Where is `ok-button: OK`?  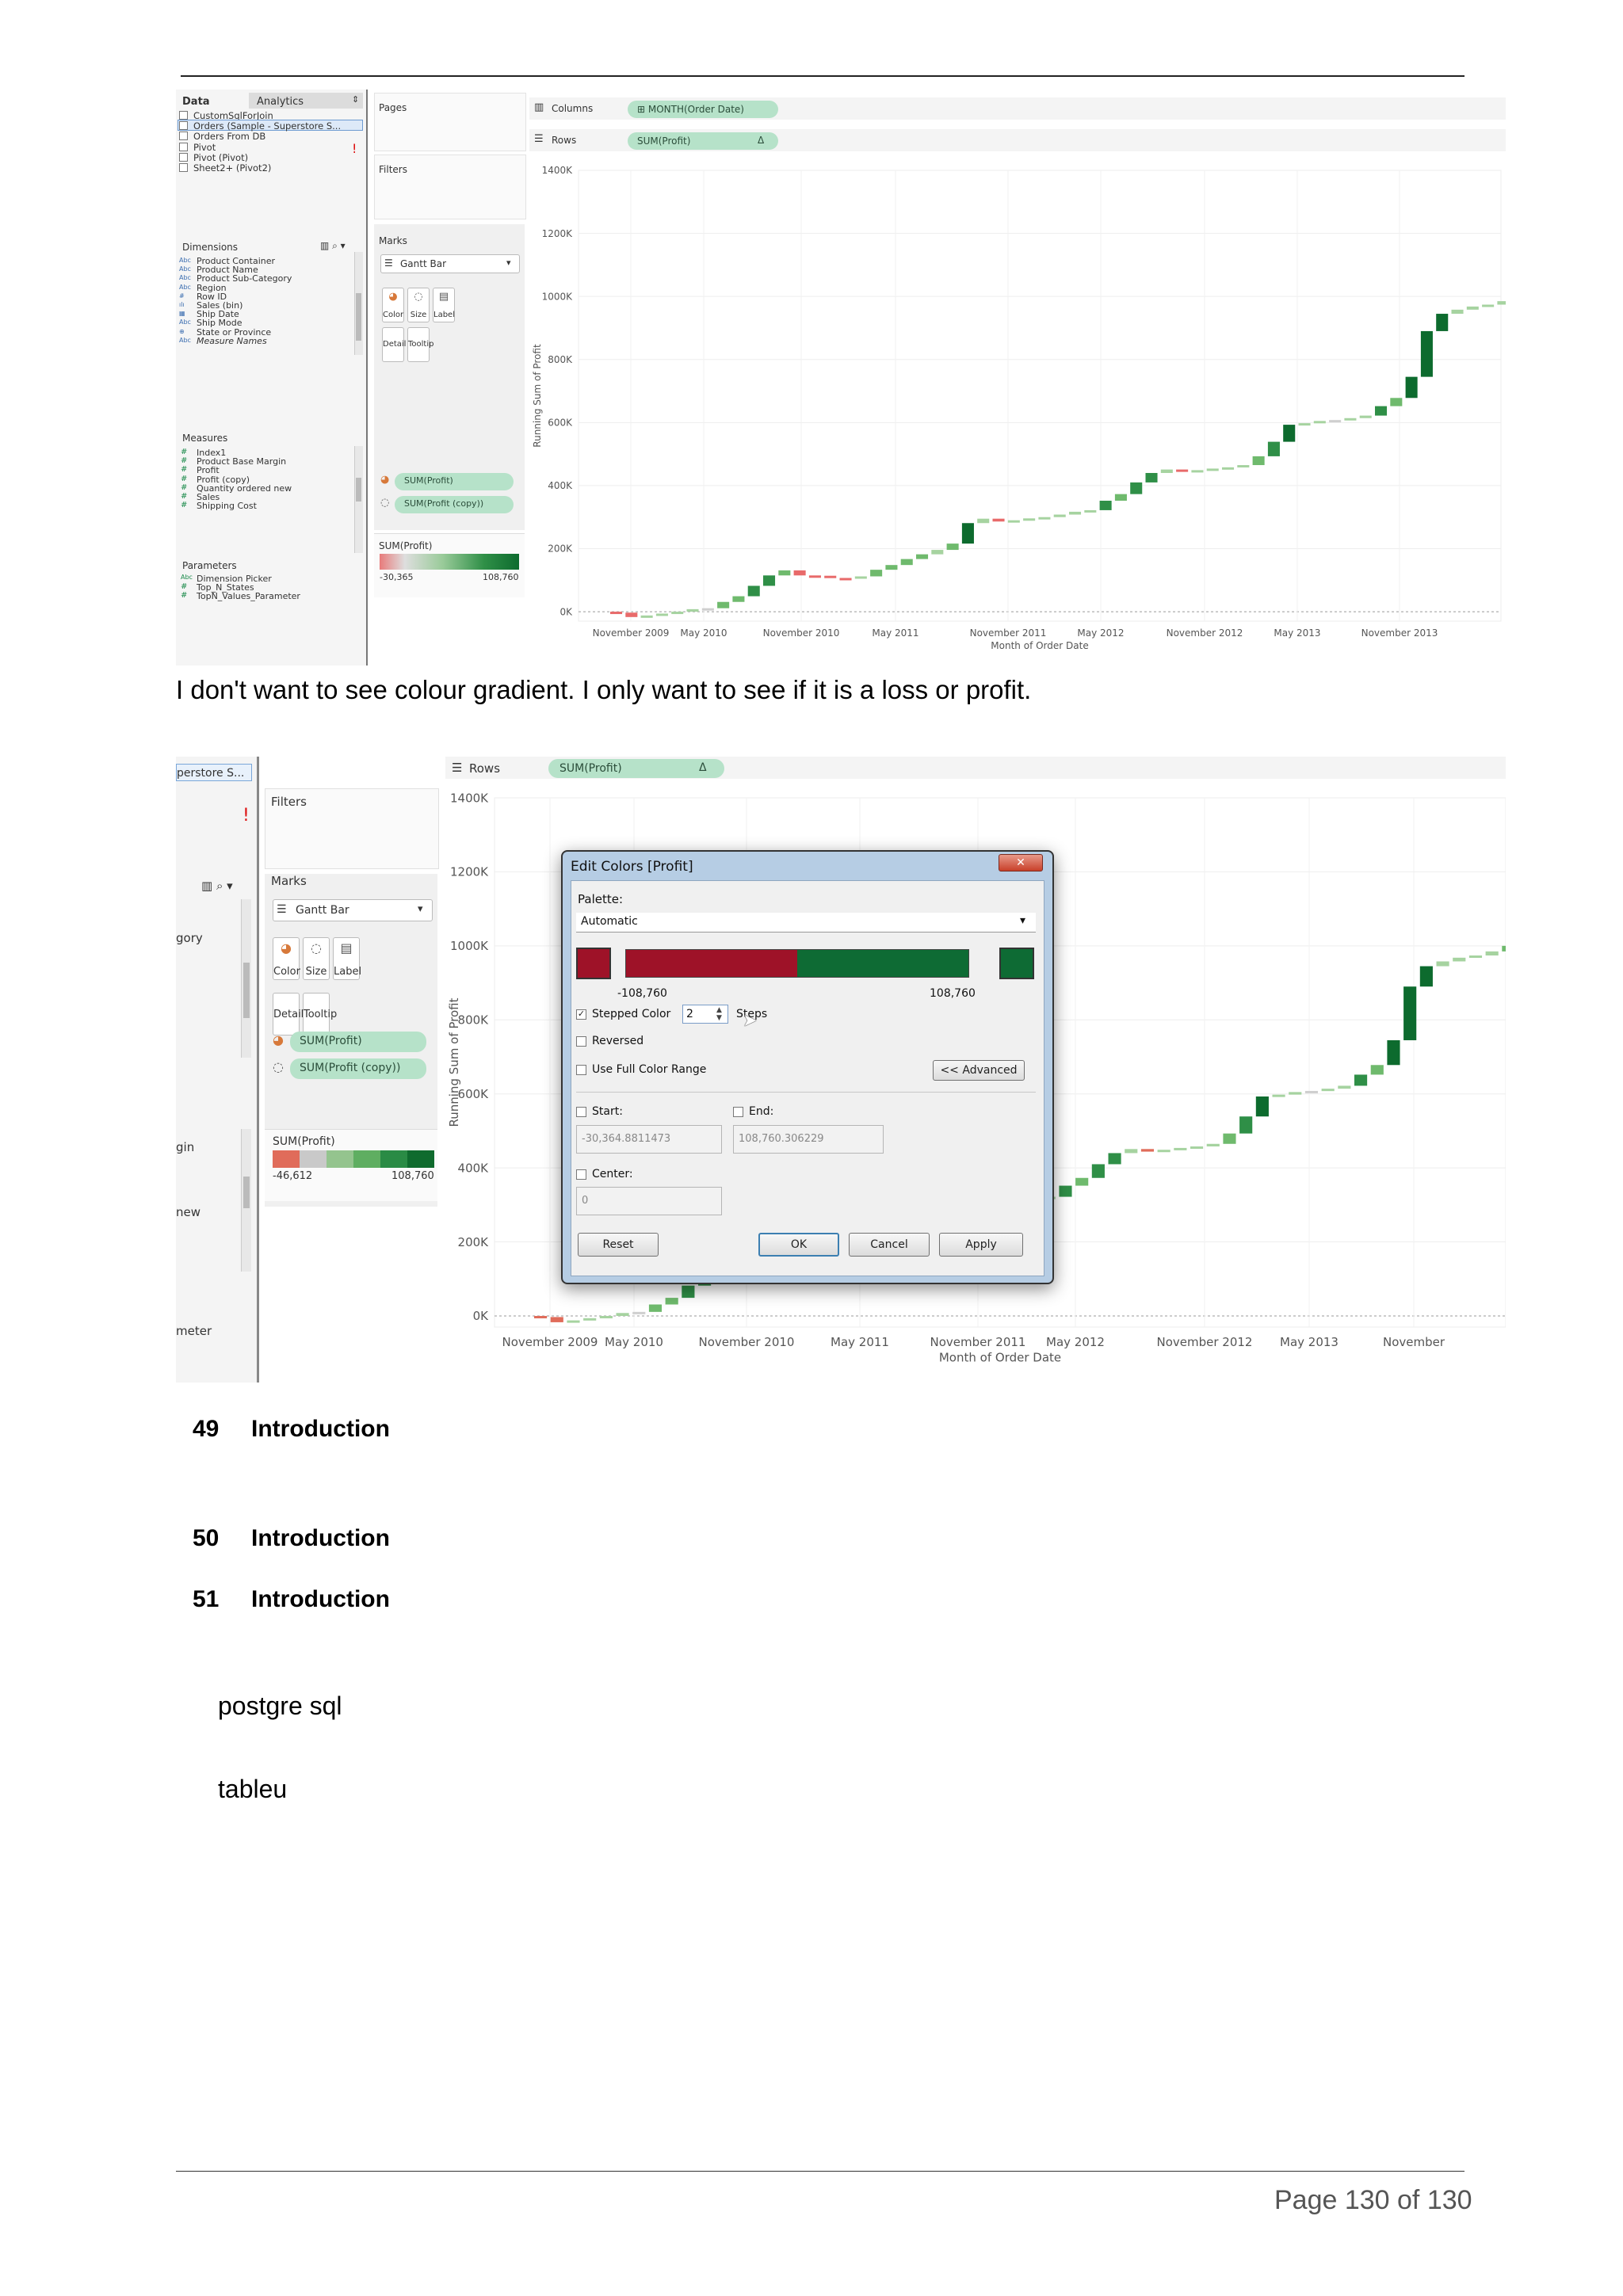 ok-button: OK is located at coordinates (798, 1245).